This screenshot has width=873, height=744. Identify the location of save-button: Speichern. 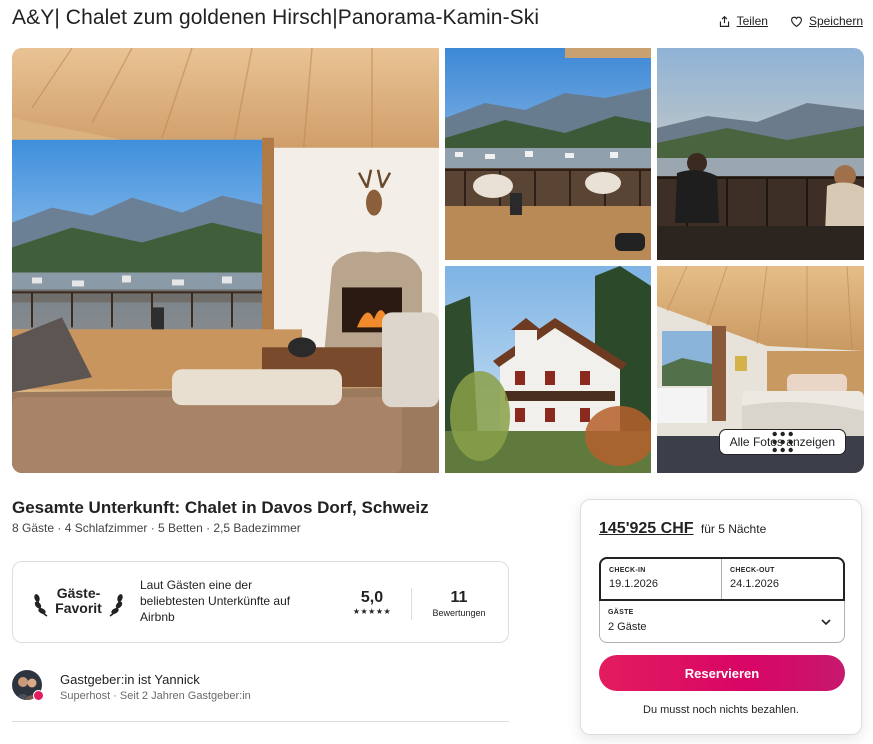
(826, 21).